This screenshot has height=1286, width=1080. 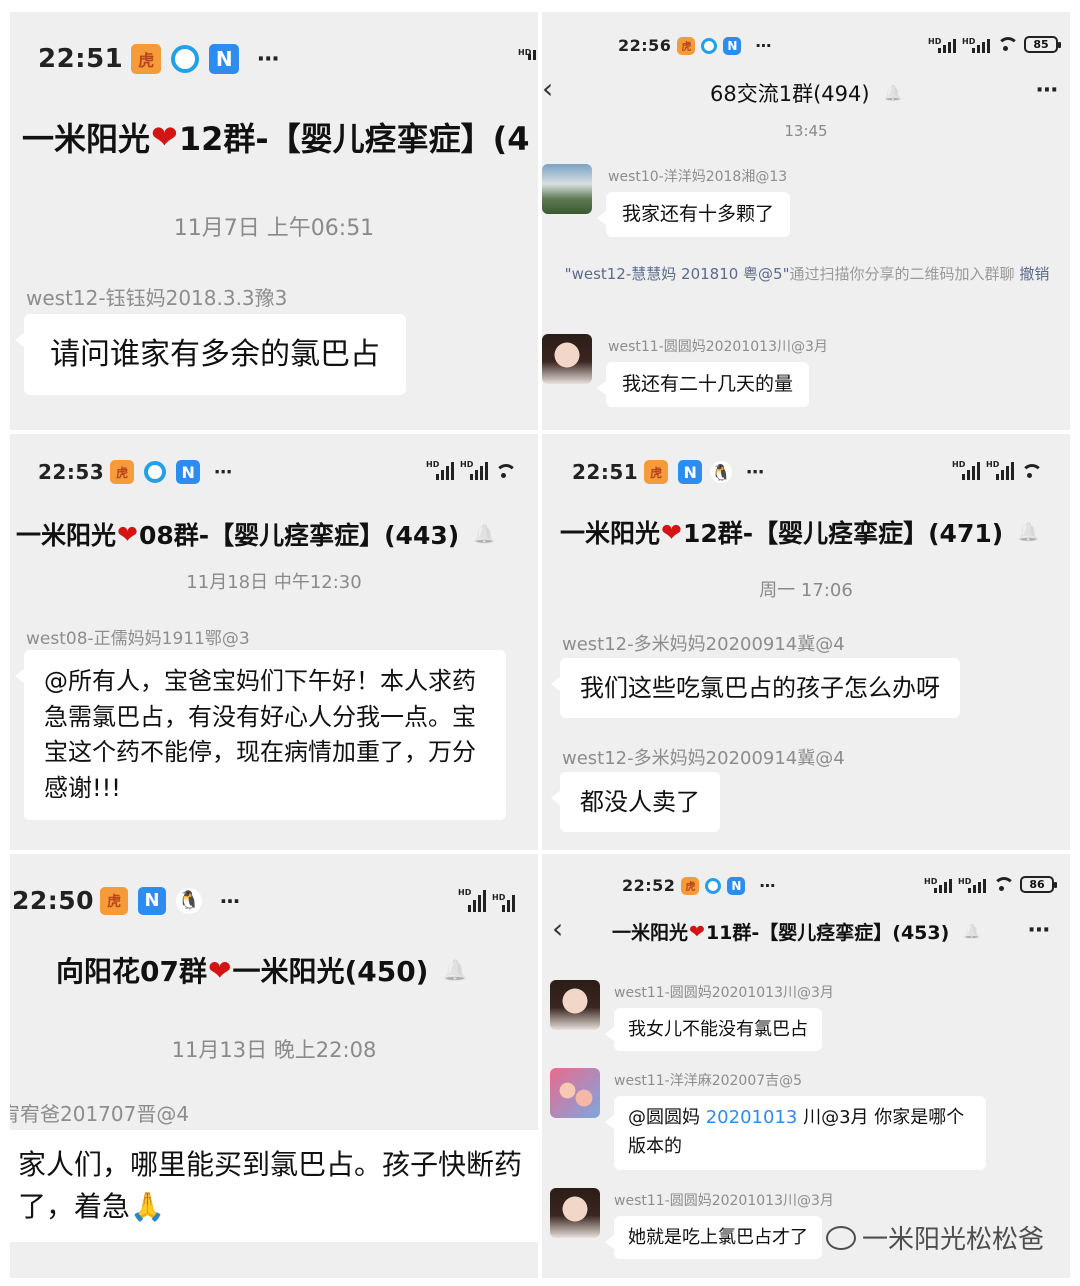 I want to click on message-bubble: 家人们，哪里能买到氯巴占。孩子快断药了，着急🙏, so click(x=274, y=1186).